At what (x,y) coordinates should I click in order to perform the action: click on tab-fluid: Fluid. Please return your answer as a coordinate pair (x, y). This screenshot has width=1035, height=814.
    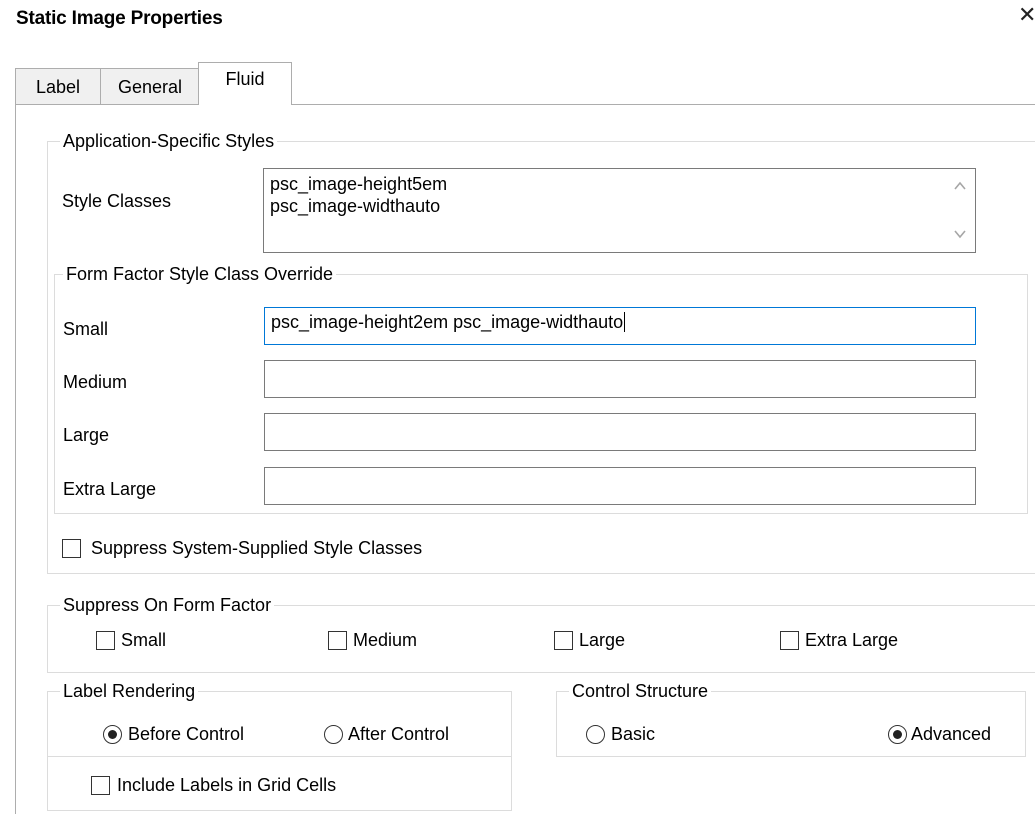
    Looking at the image, I should click on (245, 83).